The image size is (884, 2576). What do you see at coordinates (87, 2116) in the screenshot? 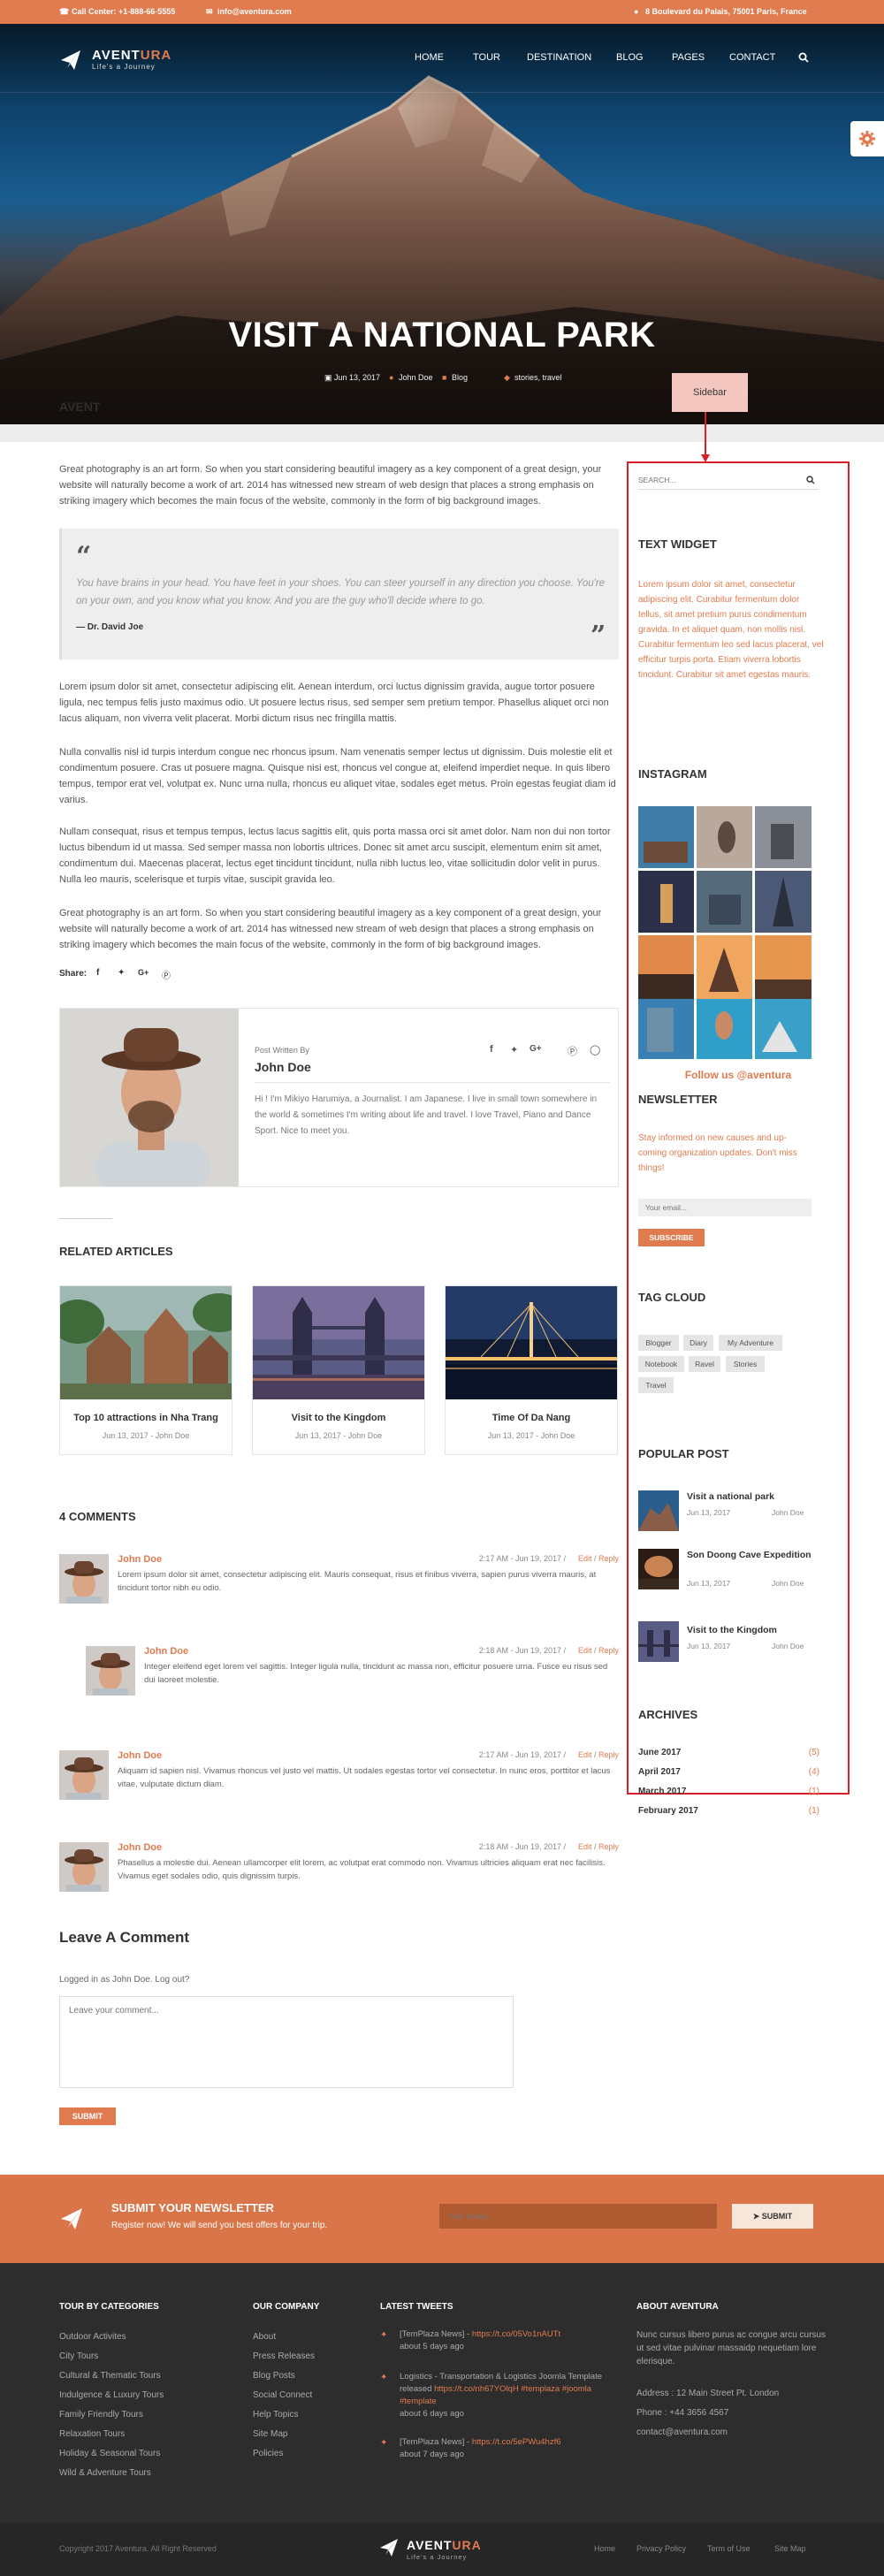
I see `submit-comment-button: SUBMIT` at bounding box center [87, 2116].